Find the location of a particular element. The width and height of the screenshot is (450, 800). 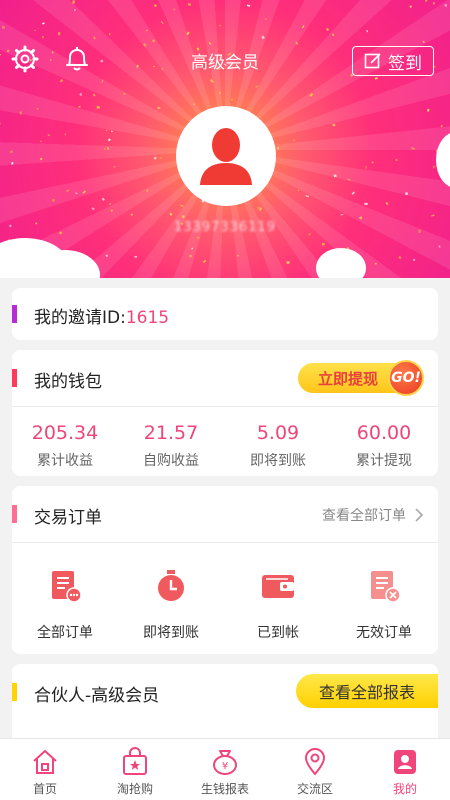

stat-label: 累计收益 is located at coordinates (65, 461).